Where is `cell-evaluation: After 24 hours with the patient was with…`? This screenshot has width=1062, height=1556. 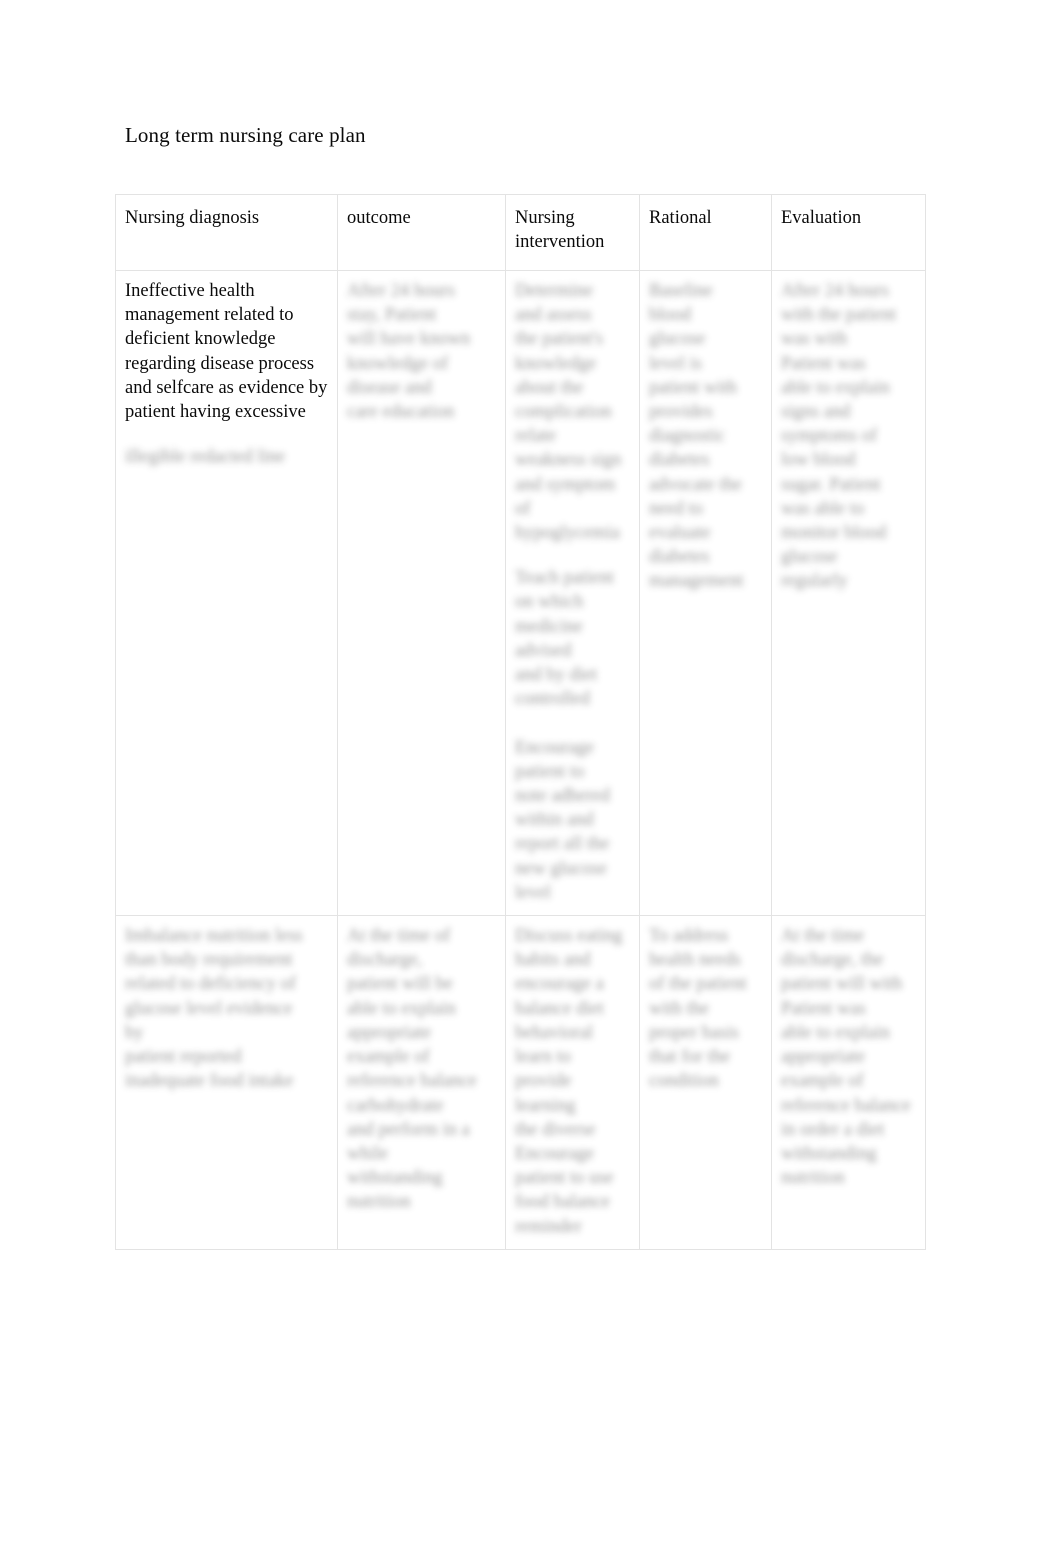 cell-evaluation: After 24 hours with the patient was with… is located at coordinates (848, 593).